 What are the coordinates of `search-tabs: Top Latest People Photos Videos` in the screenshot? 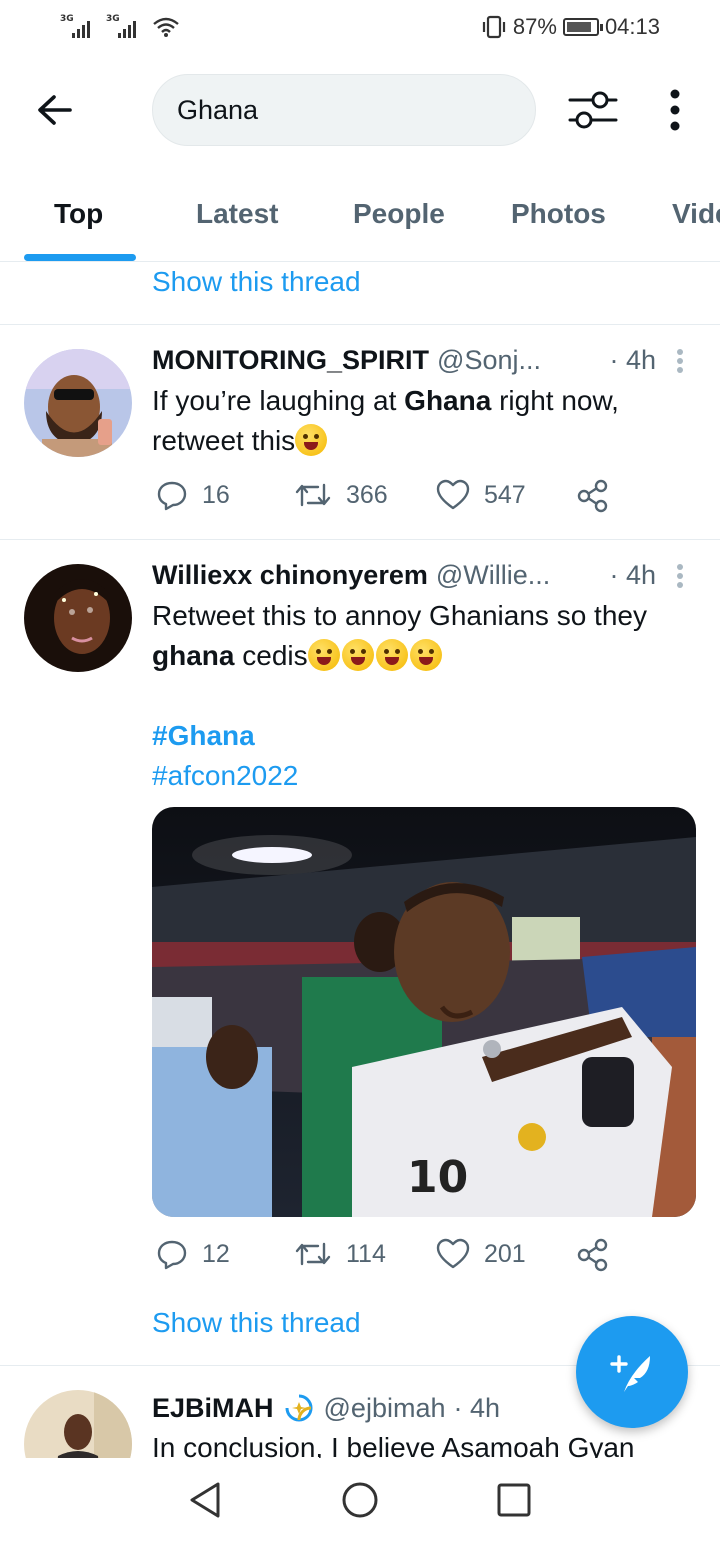 It's located at (360, 219).